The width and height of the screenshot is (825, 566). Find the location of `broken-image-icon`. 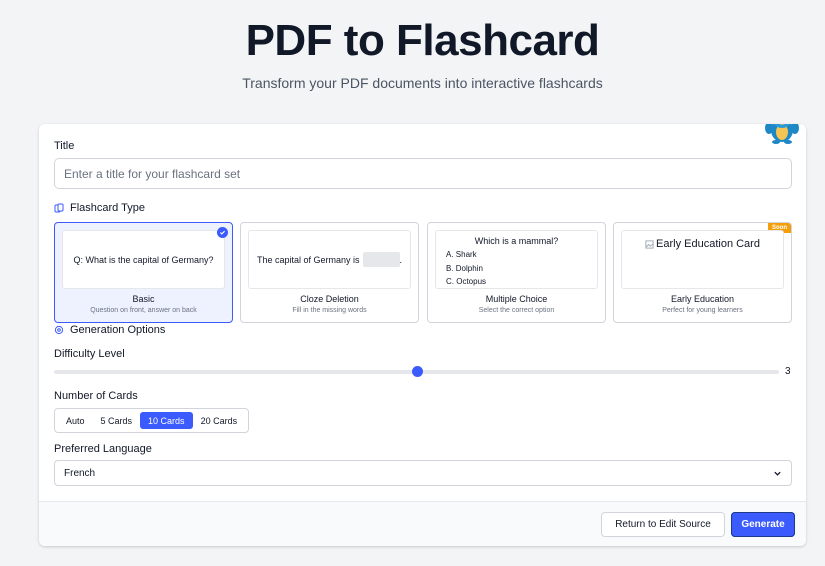

broken-image-icon is located at coordinates (649, 244).